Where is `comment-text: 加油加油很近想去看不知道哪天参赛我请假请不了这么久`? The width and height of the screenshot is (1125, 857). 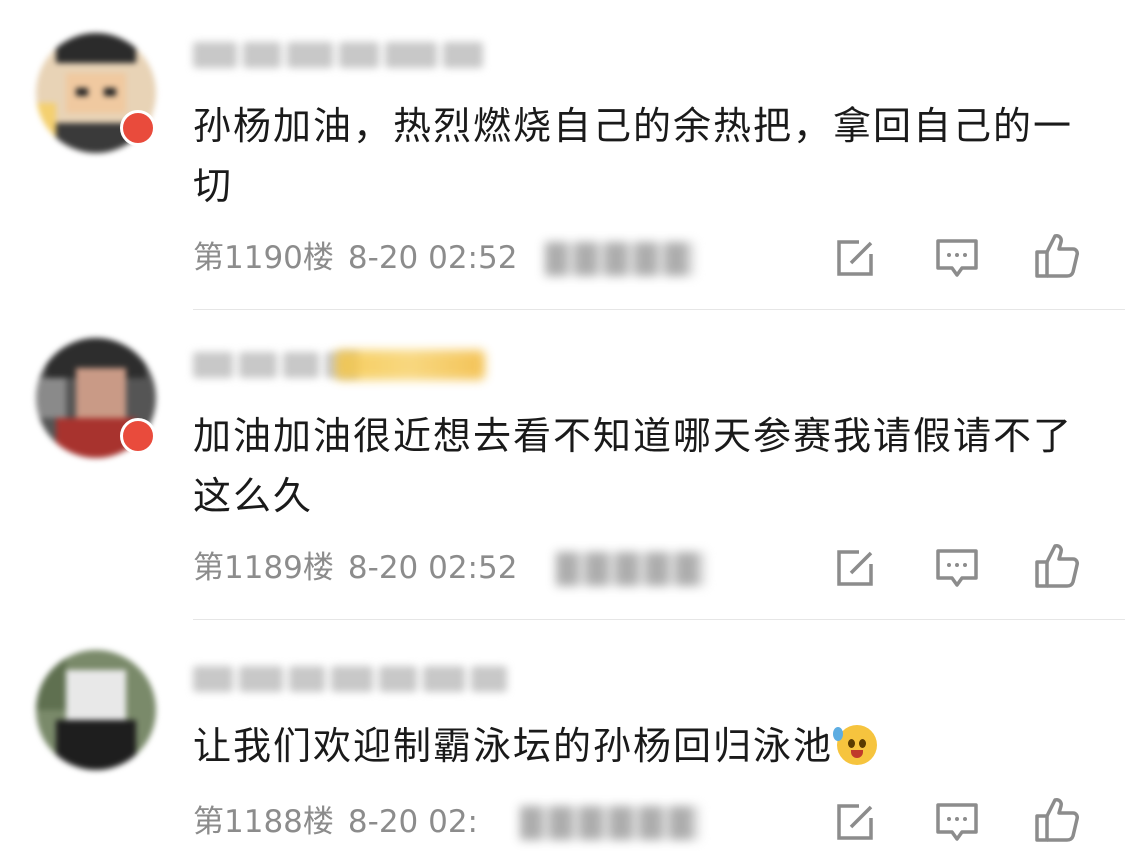 comment-text: 加油加油很近想去看不知道哪天参赛我请假请不了这么久 is located at coordinates (633, 466).